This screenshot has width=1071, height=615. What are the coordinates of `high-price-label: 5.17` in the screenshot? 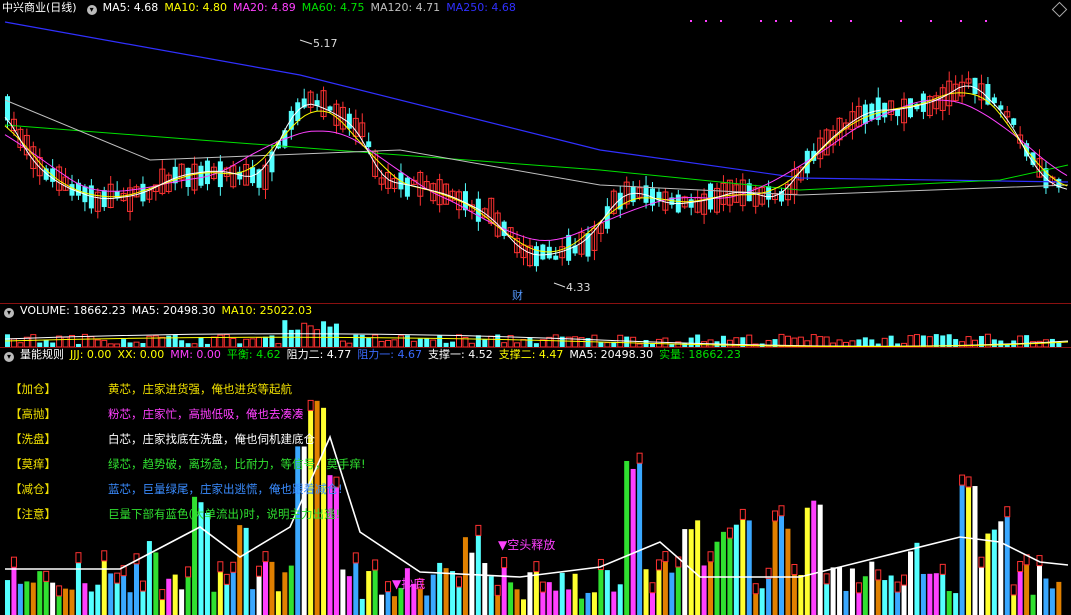 It's located at (325, 43).